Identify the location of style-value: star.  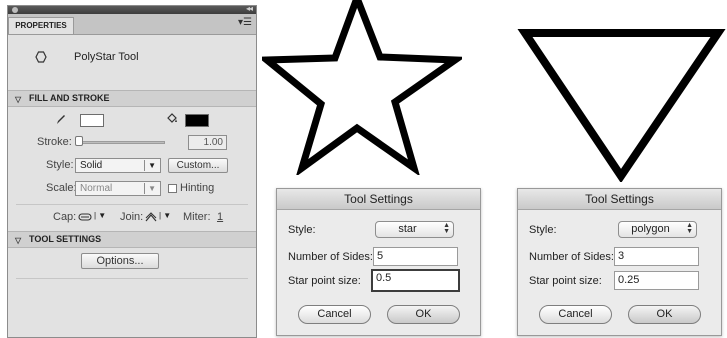
(407, 229).